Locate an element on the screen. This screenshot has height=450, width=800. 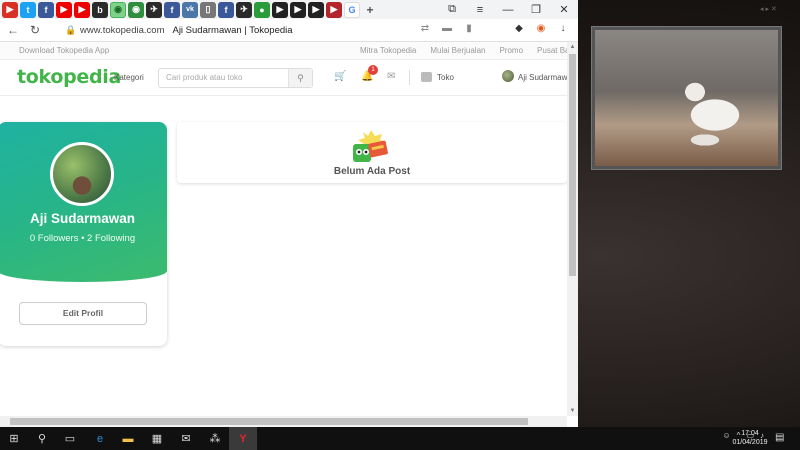
horizontal-scrollbar is located at coordinates (283, 421).